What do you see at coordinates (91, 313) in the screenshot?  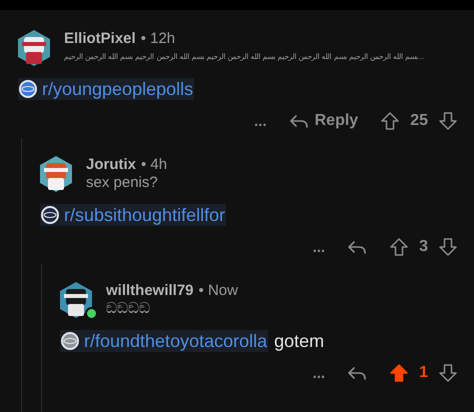 I see `online-status-dot` at bounding box center [91, 313].